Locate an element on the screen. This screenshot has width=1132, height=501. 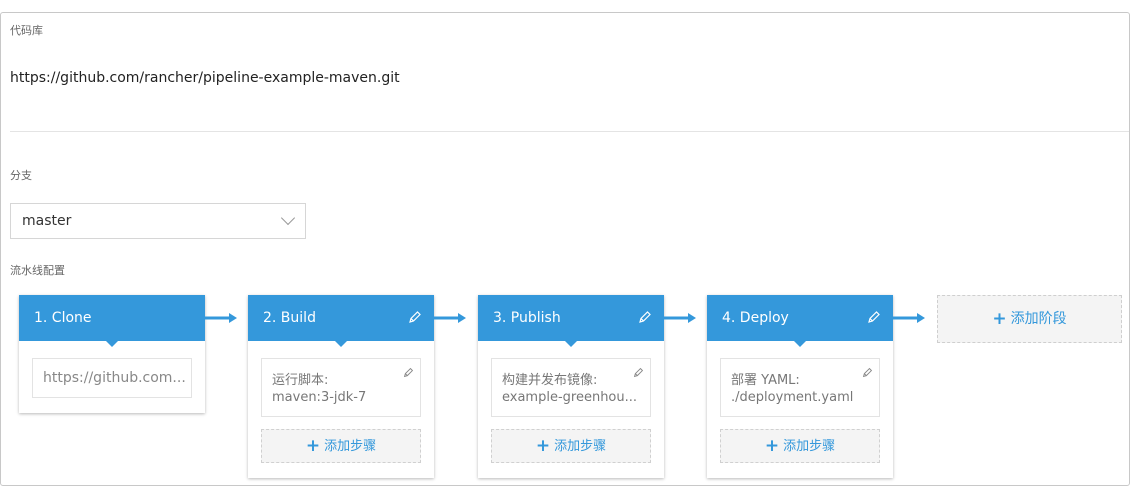
stage-title: 2. Build is located at coordinates (289, 318).